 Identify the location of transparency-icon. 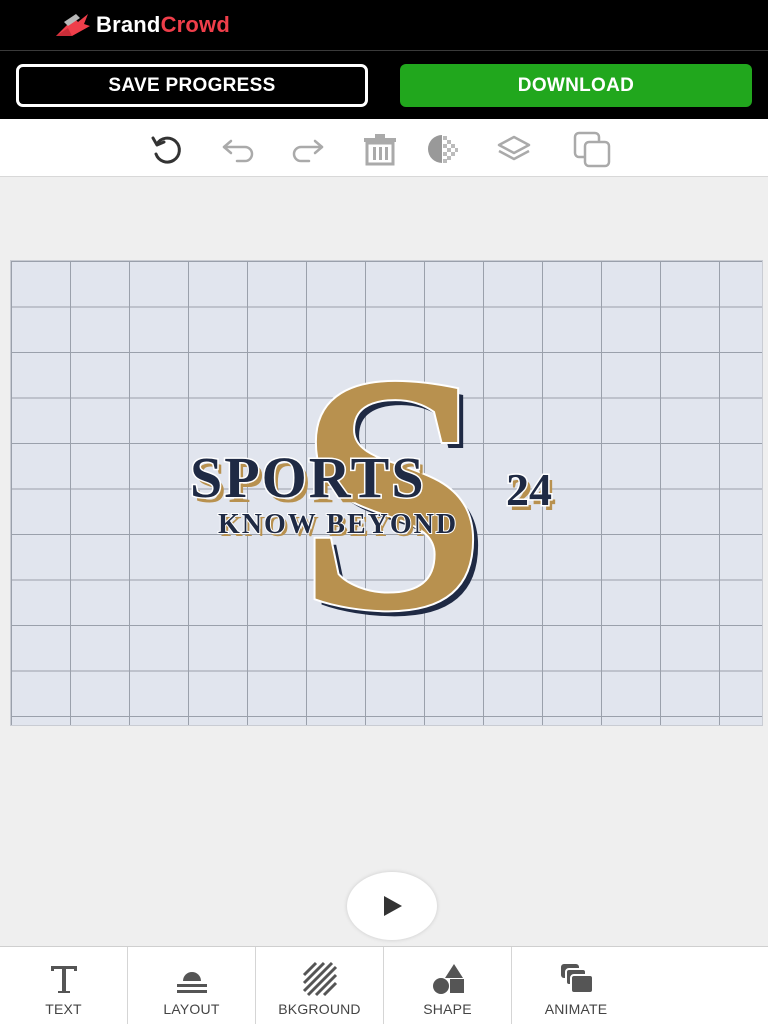
(442, 149).